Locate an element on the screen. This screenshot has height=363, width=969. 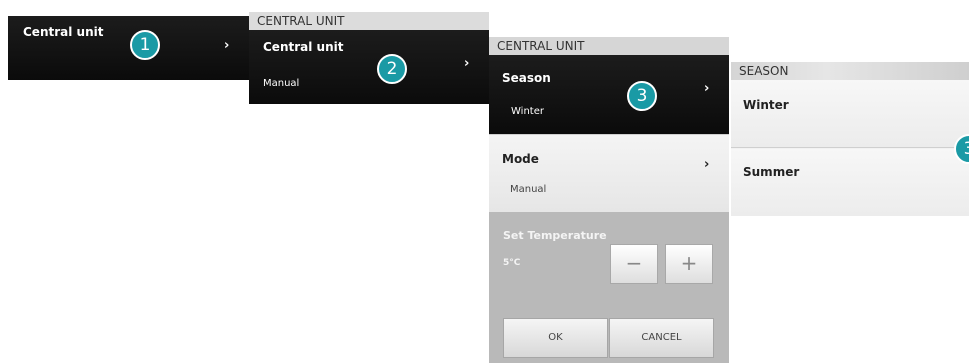
central-unit-item-2: Central unit Manual › is located at coordinates (369, 67).